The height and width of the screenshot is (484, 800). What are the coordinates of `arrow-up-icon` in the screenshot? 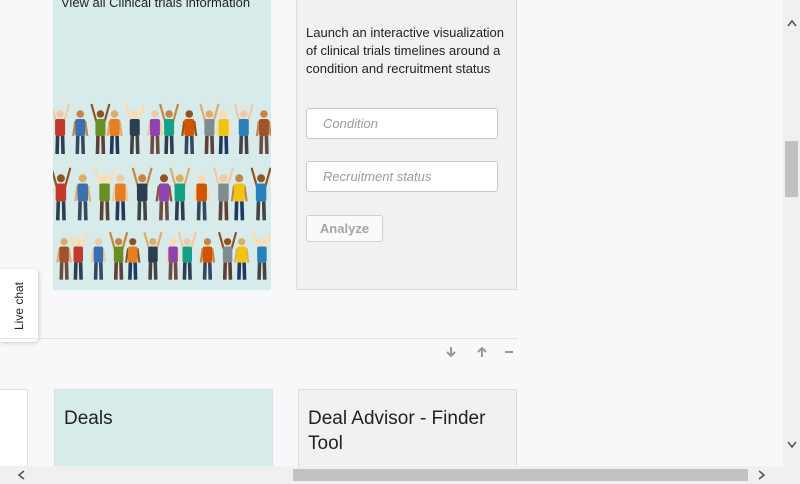 It's located at (482, 354).